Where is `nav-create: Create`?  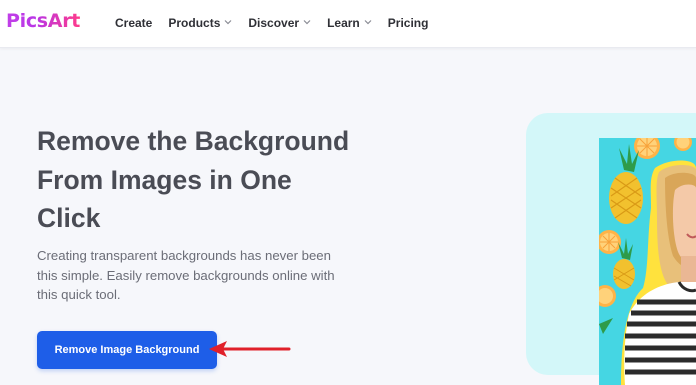 nav-create: Create is located at coordinates (133, 23).